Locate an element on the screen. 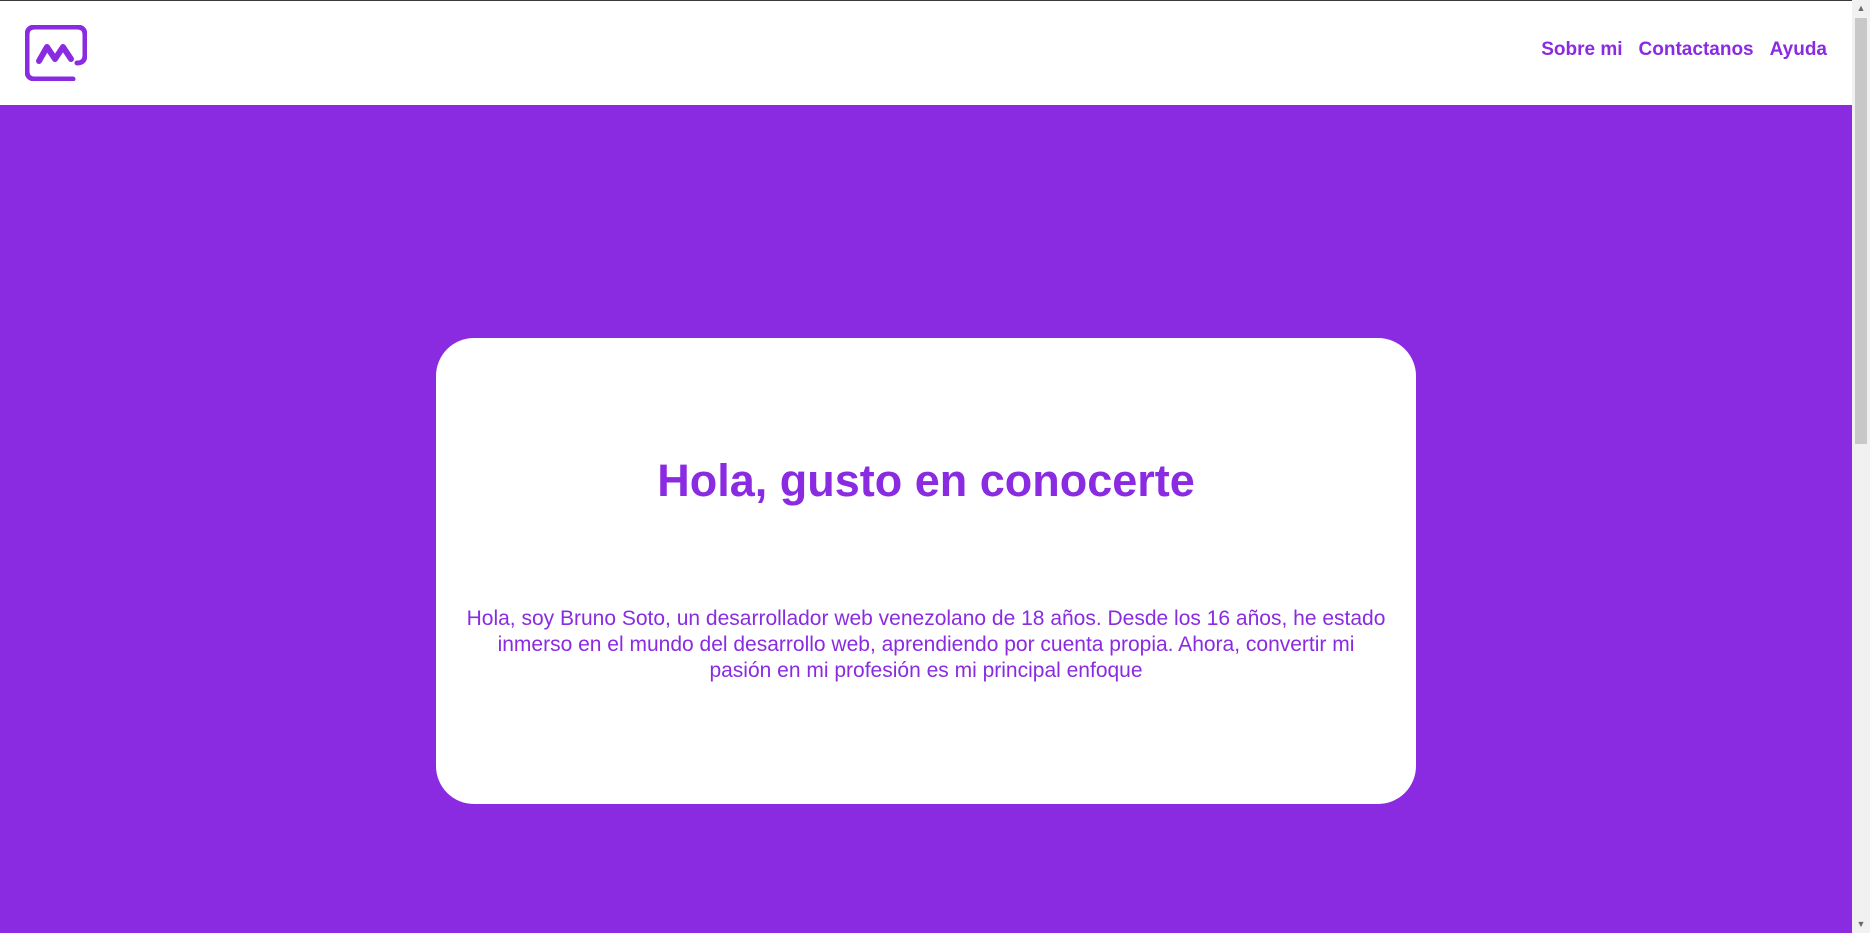 The width and height of the screenshot is (1870, 933). nav-link-contactanos: Contactanos is located at coordinates (1696, 50).